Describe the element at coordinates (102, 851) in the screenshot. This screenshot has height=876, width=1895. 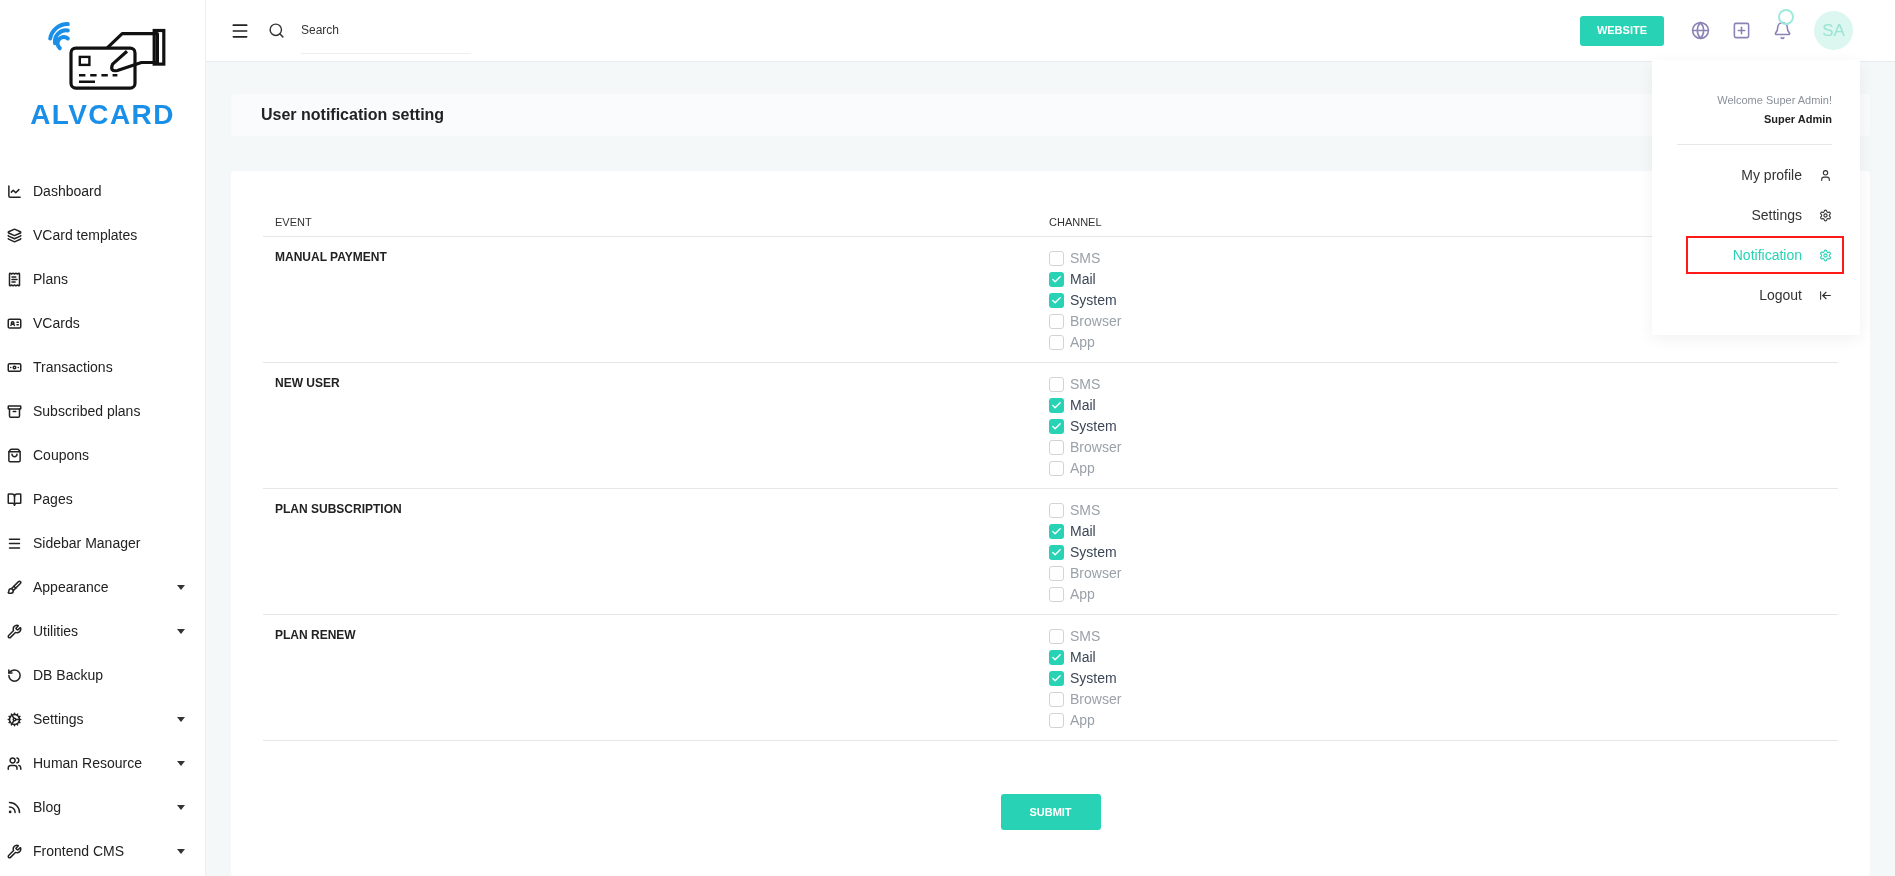
I see `sidebar-item: Frontend CMS` at that location.